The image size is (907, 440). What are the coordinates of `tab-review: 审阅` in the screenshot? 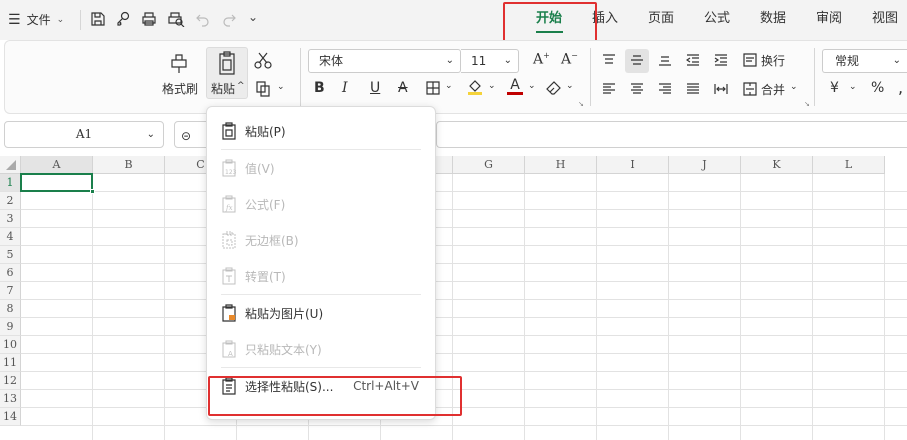 It's located at (829, 19).